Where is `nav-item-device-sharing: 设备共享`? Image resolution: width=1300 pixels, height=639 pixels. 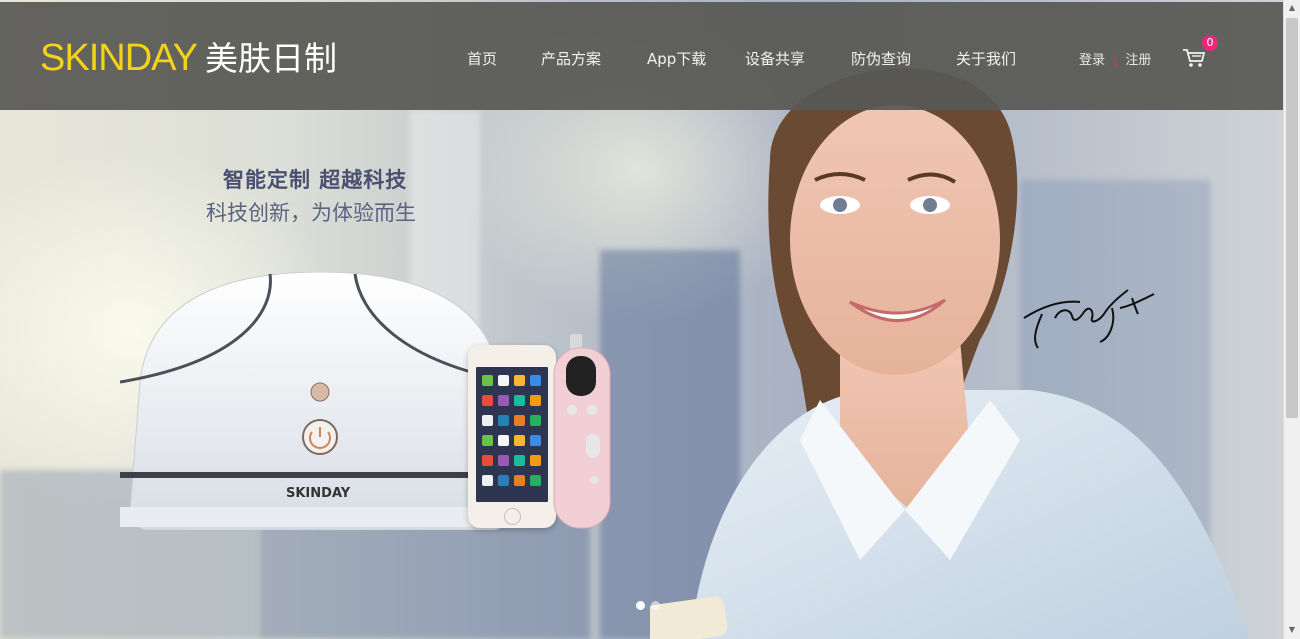 nav-item-device-sharing: 设备共享 is located at coordinates (775, 58).